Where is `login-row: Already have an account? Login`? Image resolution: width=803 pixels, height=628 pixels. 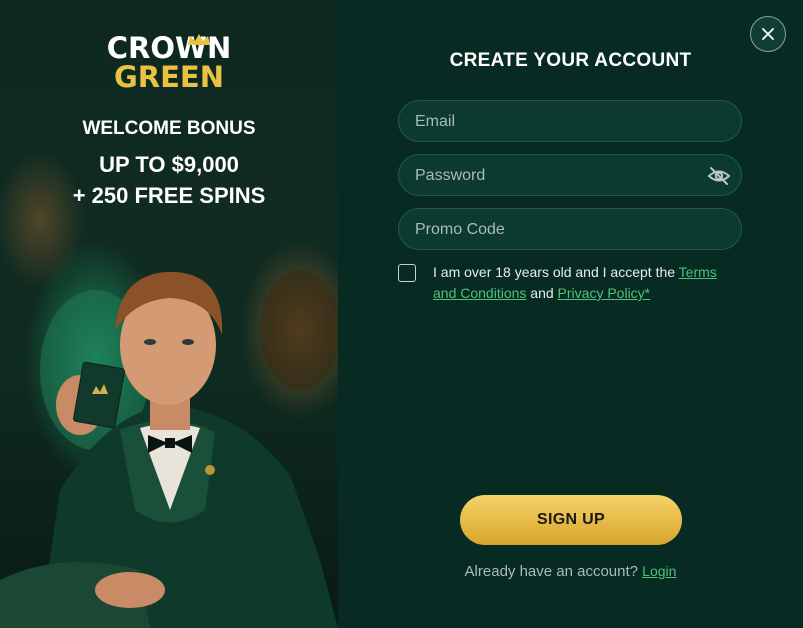
login-row: Already have an account? Login is located at coordinates (570, 571).